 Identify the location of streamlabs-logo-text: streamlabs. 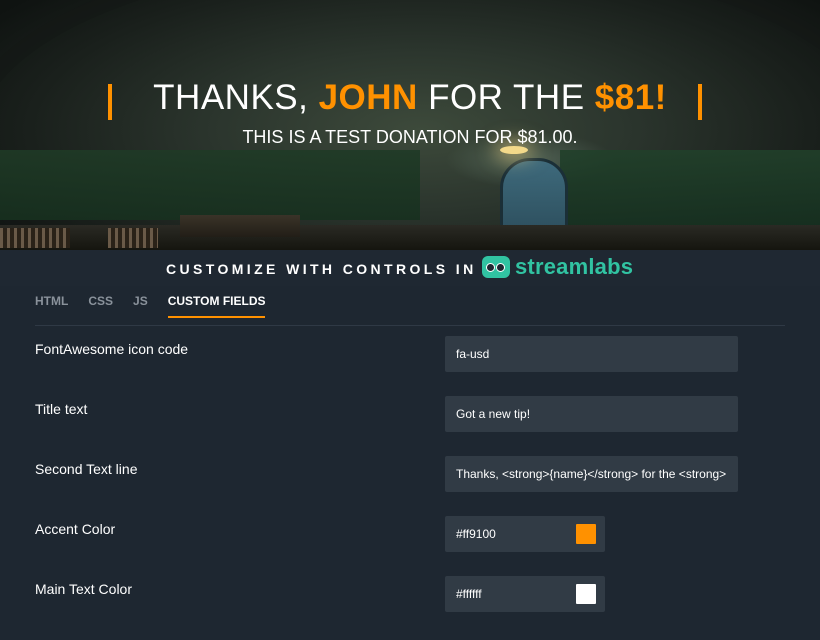
(574, 266).